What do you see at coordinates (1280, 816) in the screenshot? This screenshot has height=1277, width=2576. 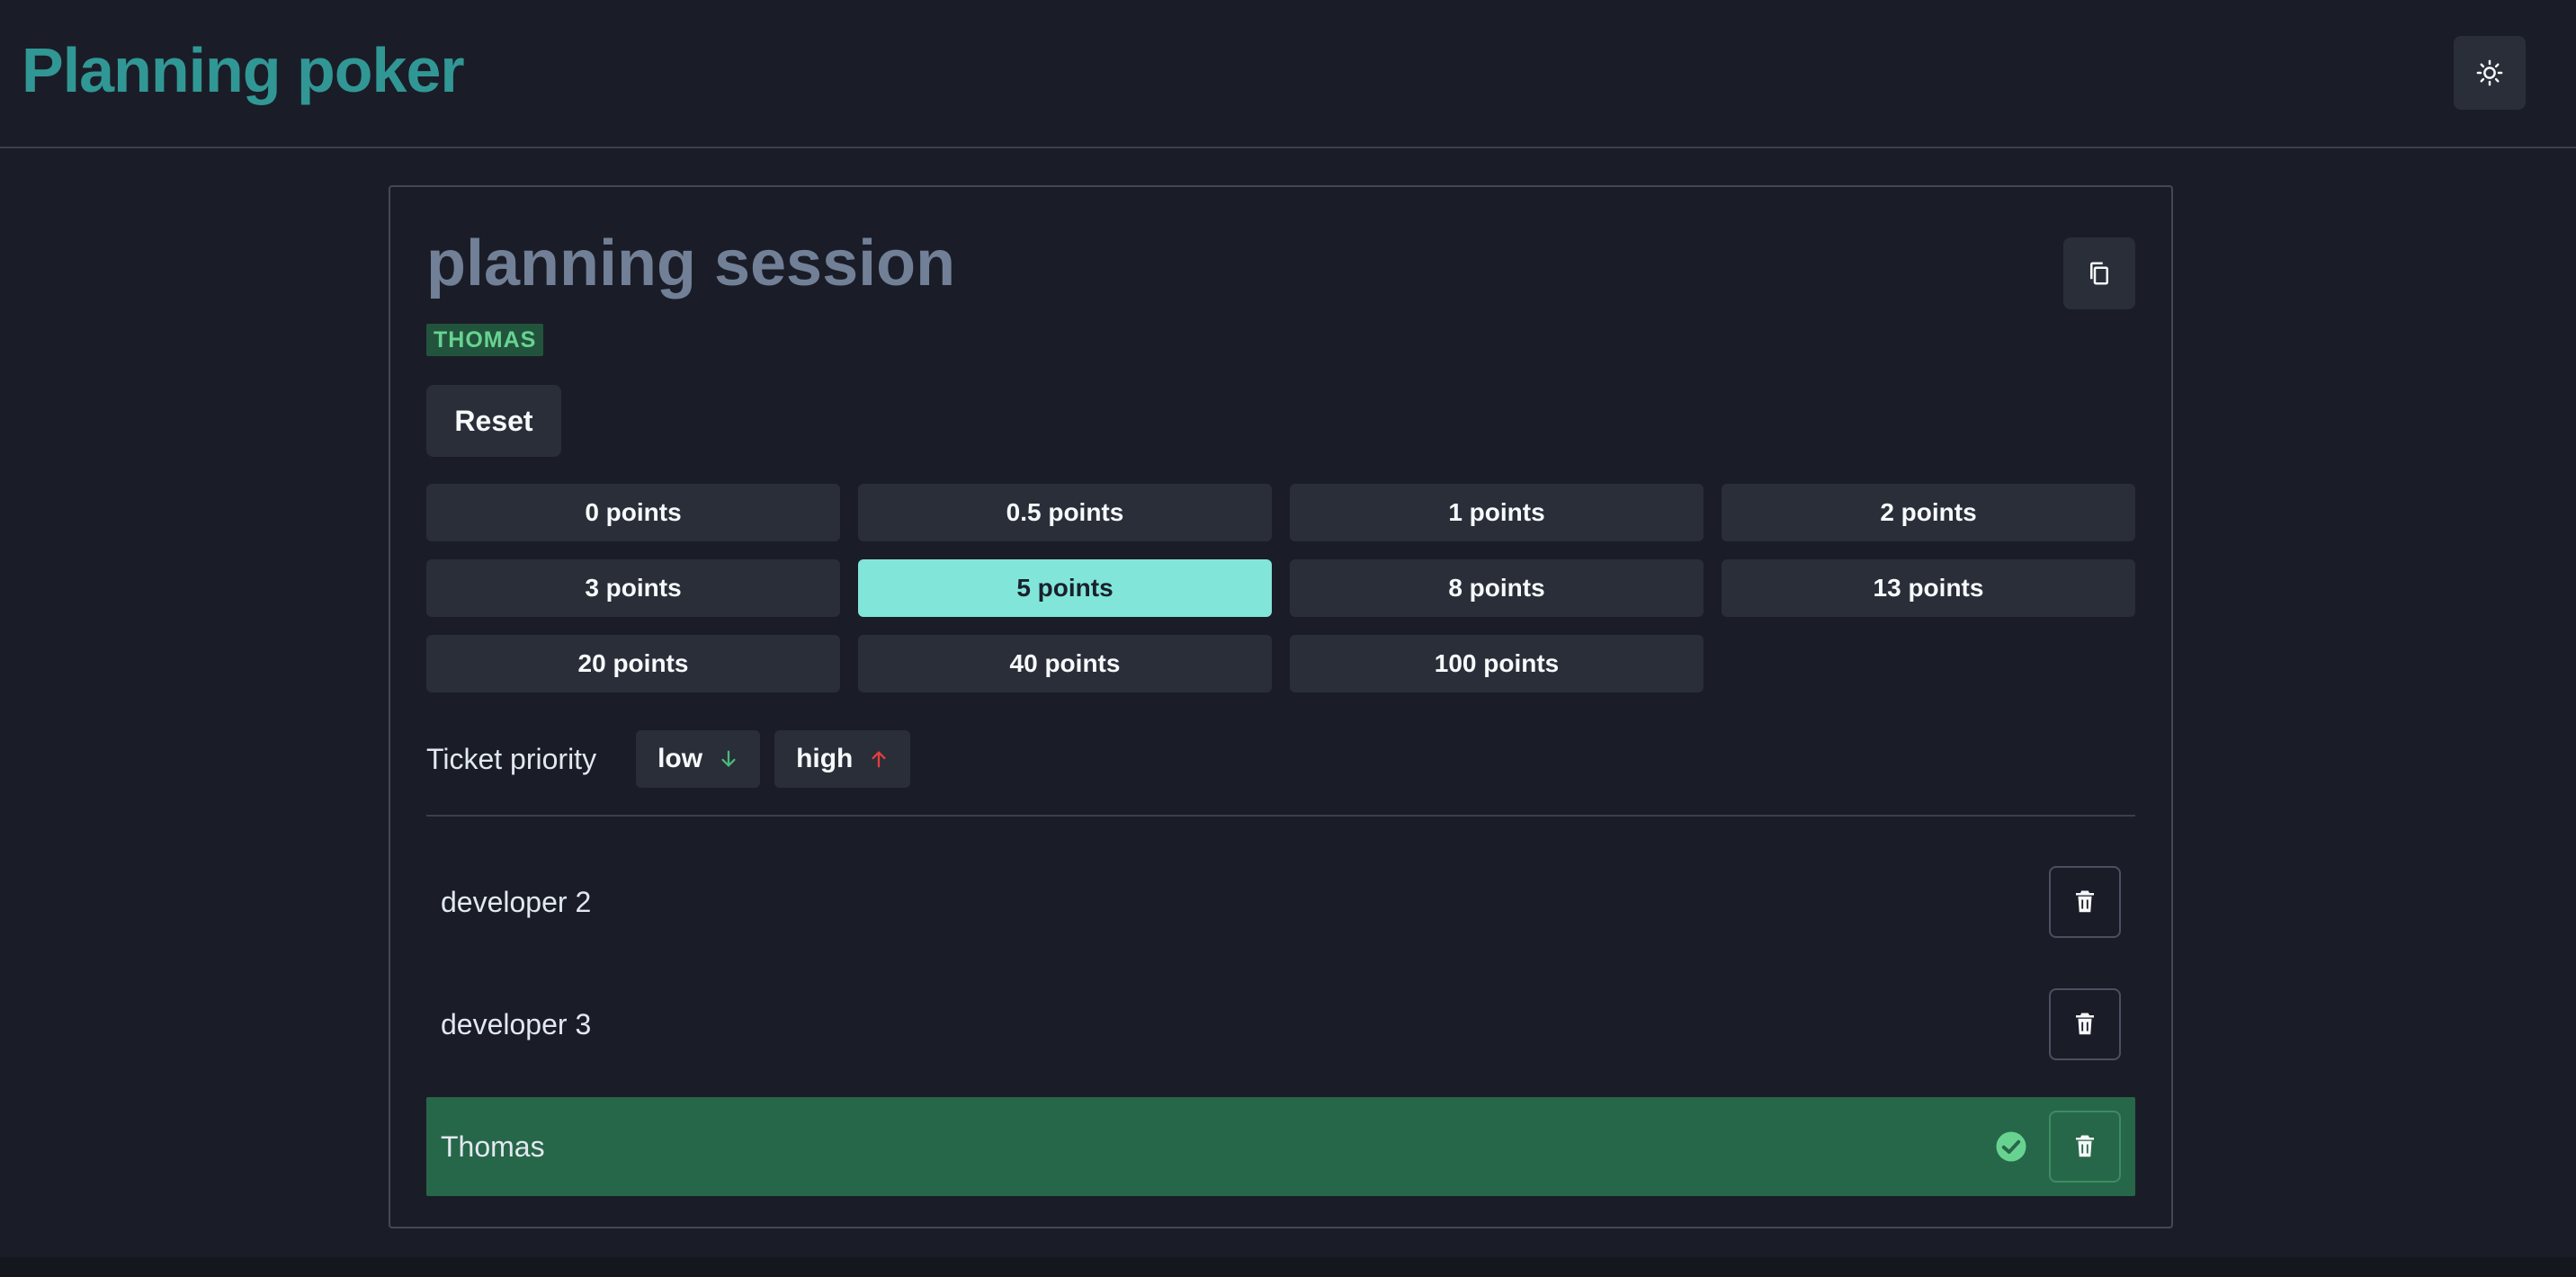 I see `divider` at bounding box center [1280, 816].